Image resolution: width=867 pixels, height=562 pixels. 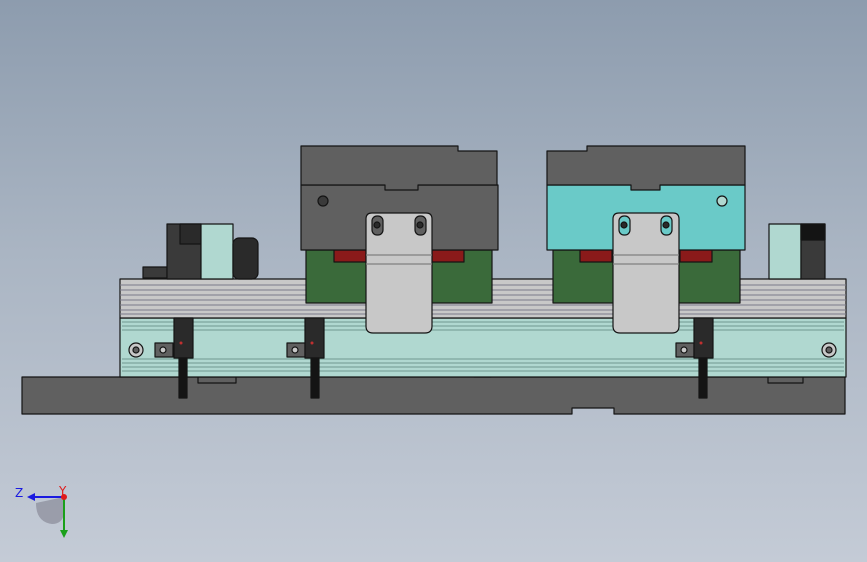 What do you see at coordinates (646, 168) in the screenshot?
I see `clamp-block-right-upper` at bounding box center [646, 168].